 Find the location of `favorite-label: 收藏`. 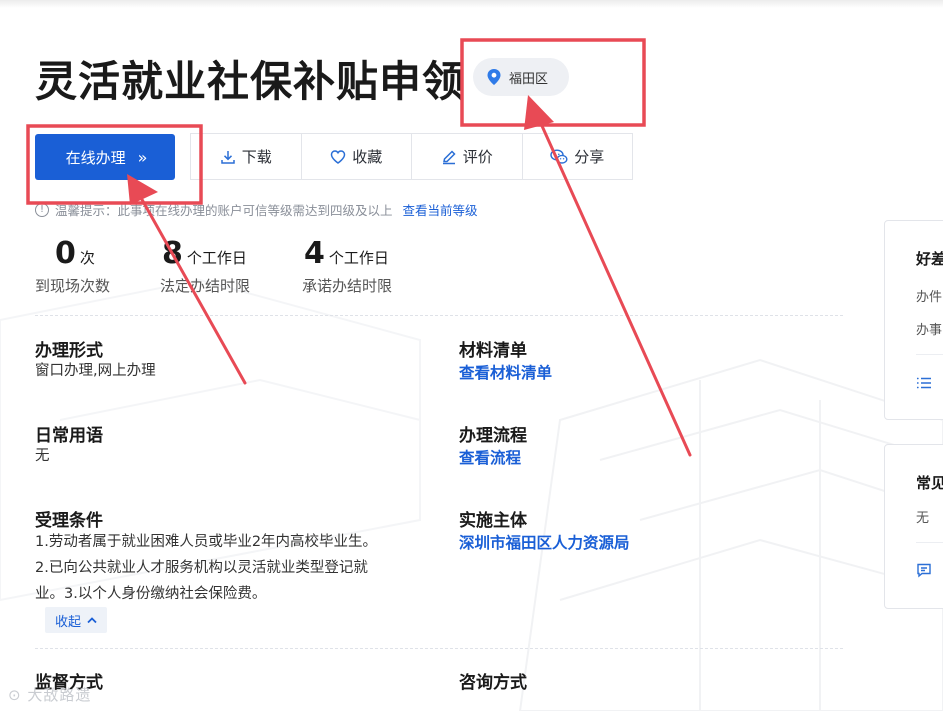

favorite-label: 收藏 is located at coordinates (367, 157).